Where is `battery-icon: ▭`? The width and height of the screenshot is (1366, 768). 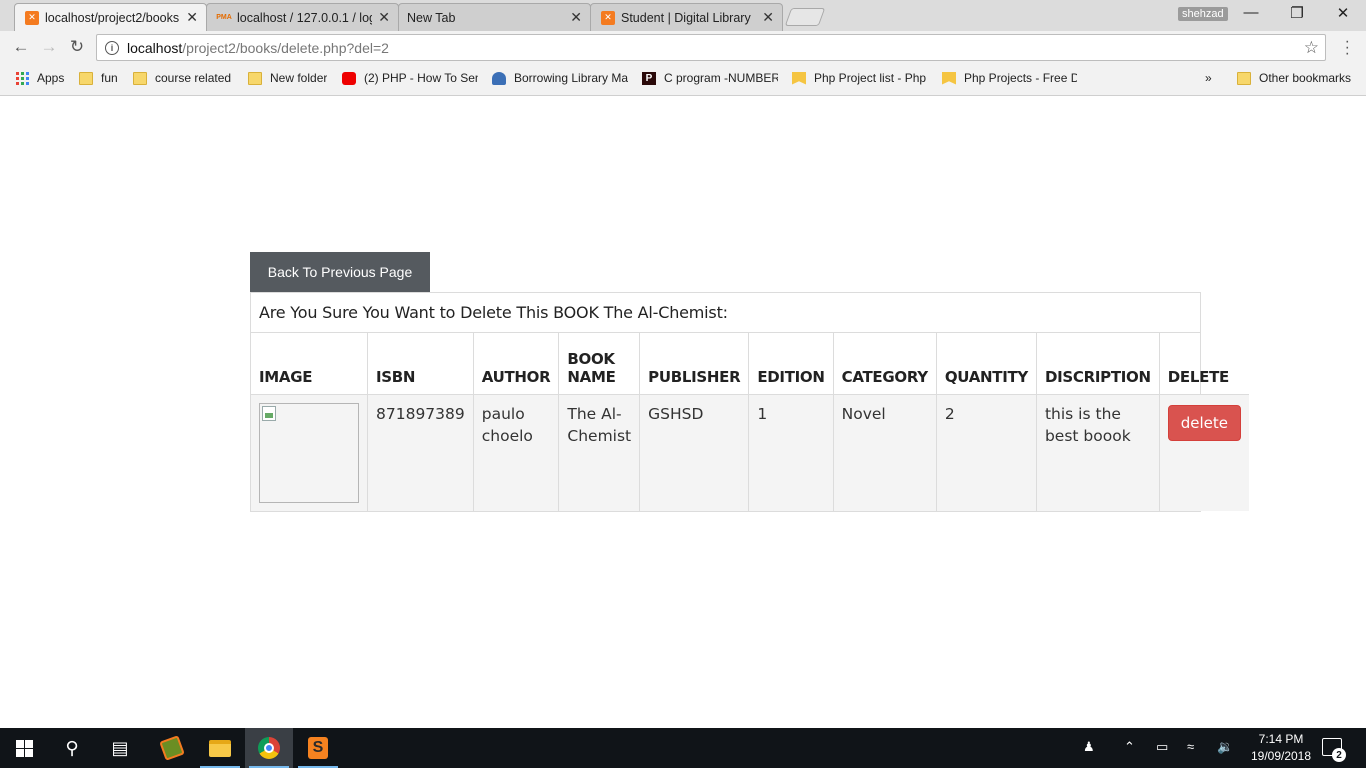 battery-icon: ▭ is located at coordinates (1162, 747).